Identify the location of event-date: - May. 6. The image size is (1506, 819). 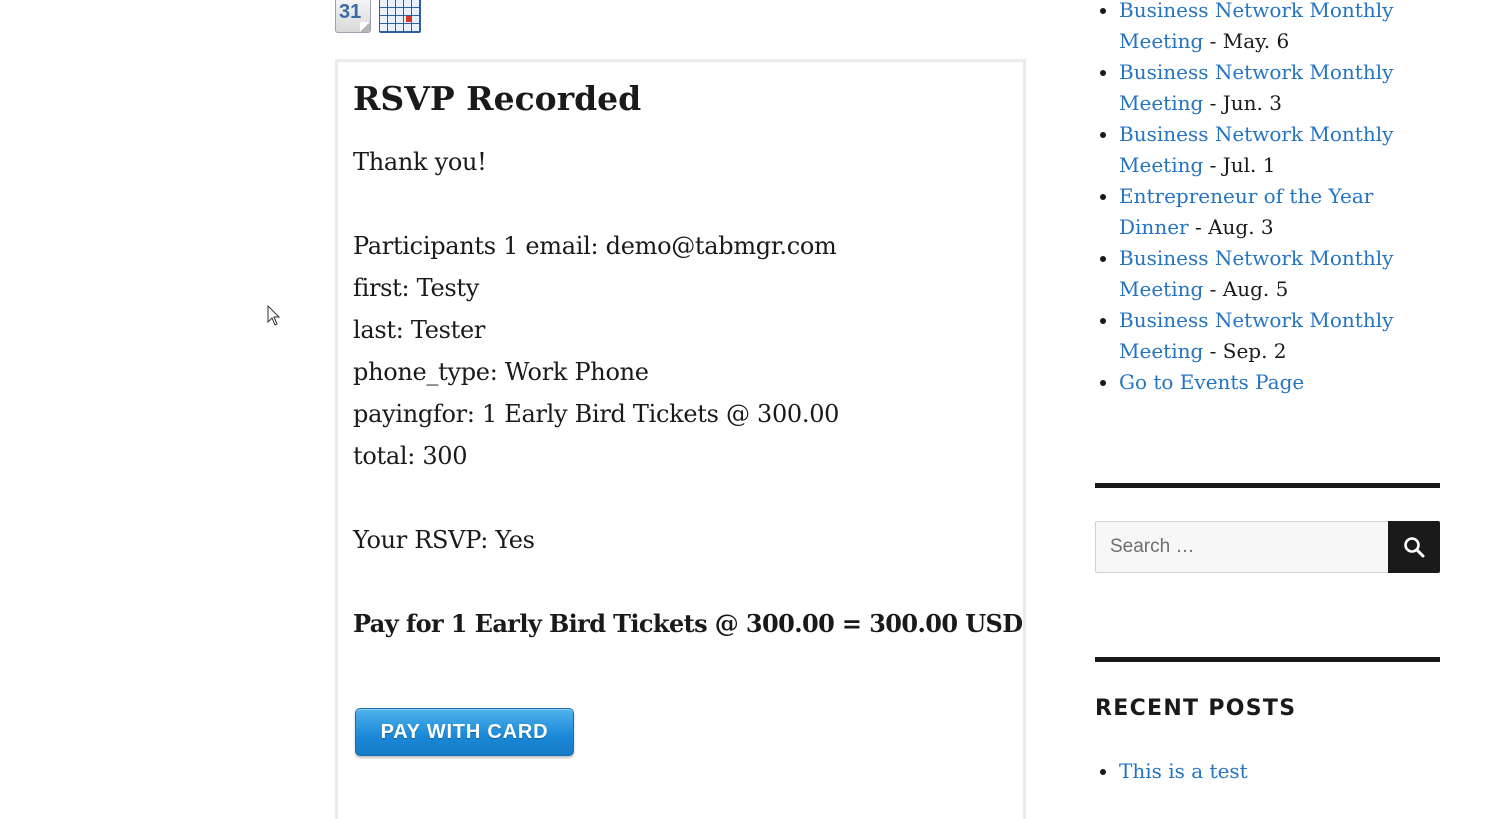
(1246, 41).